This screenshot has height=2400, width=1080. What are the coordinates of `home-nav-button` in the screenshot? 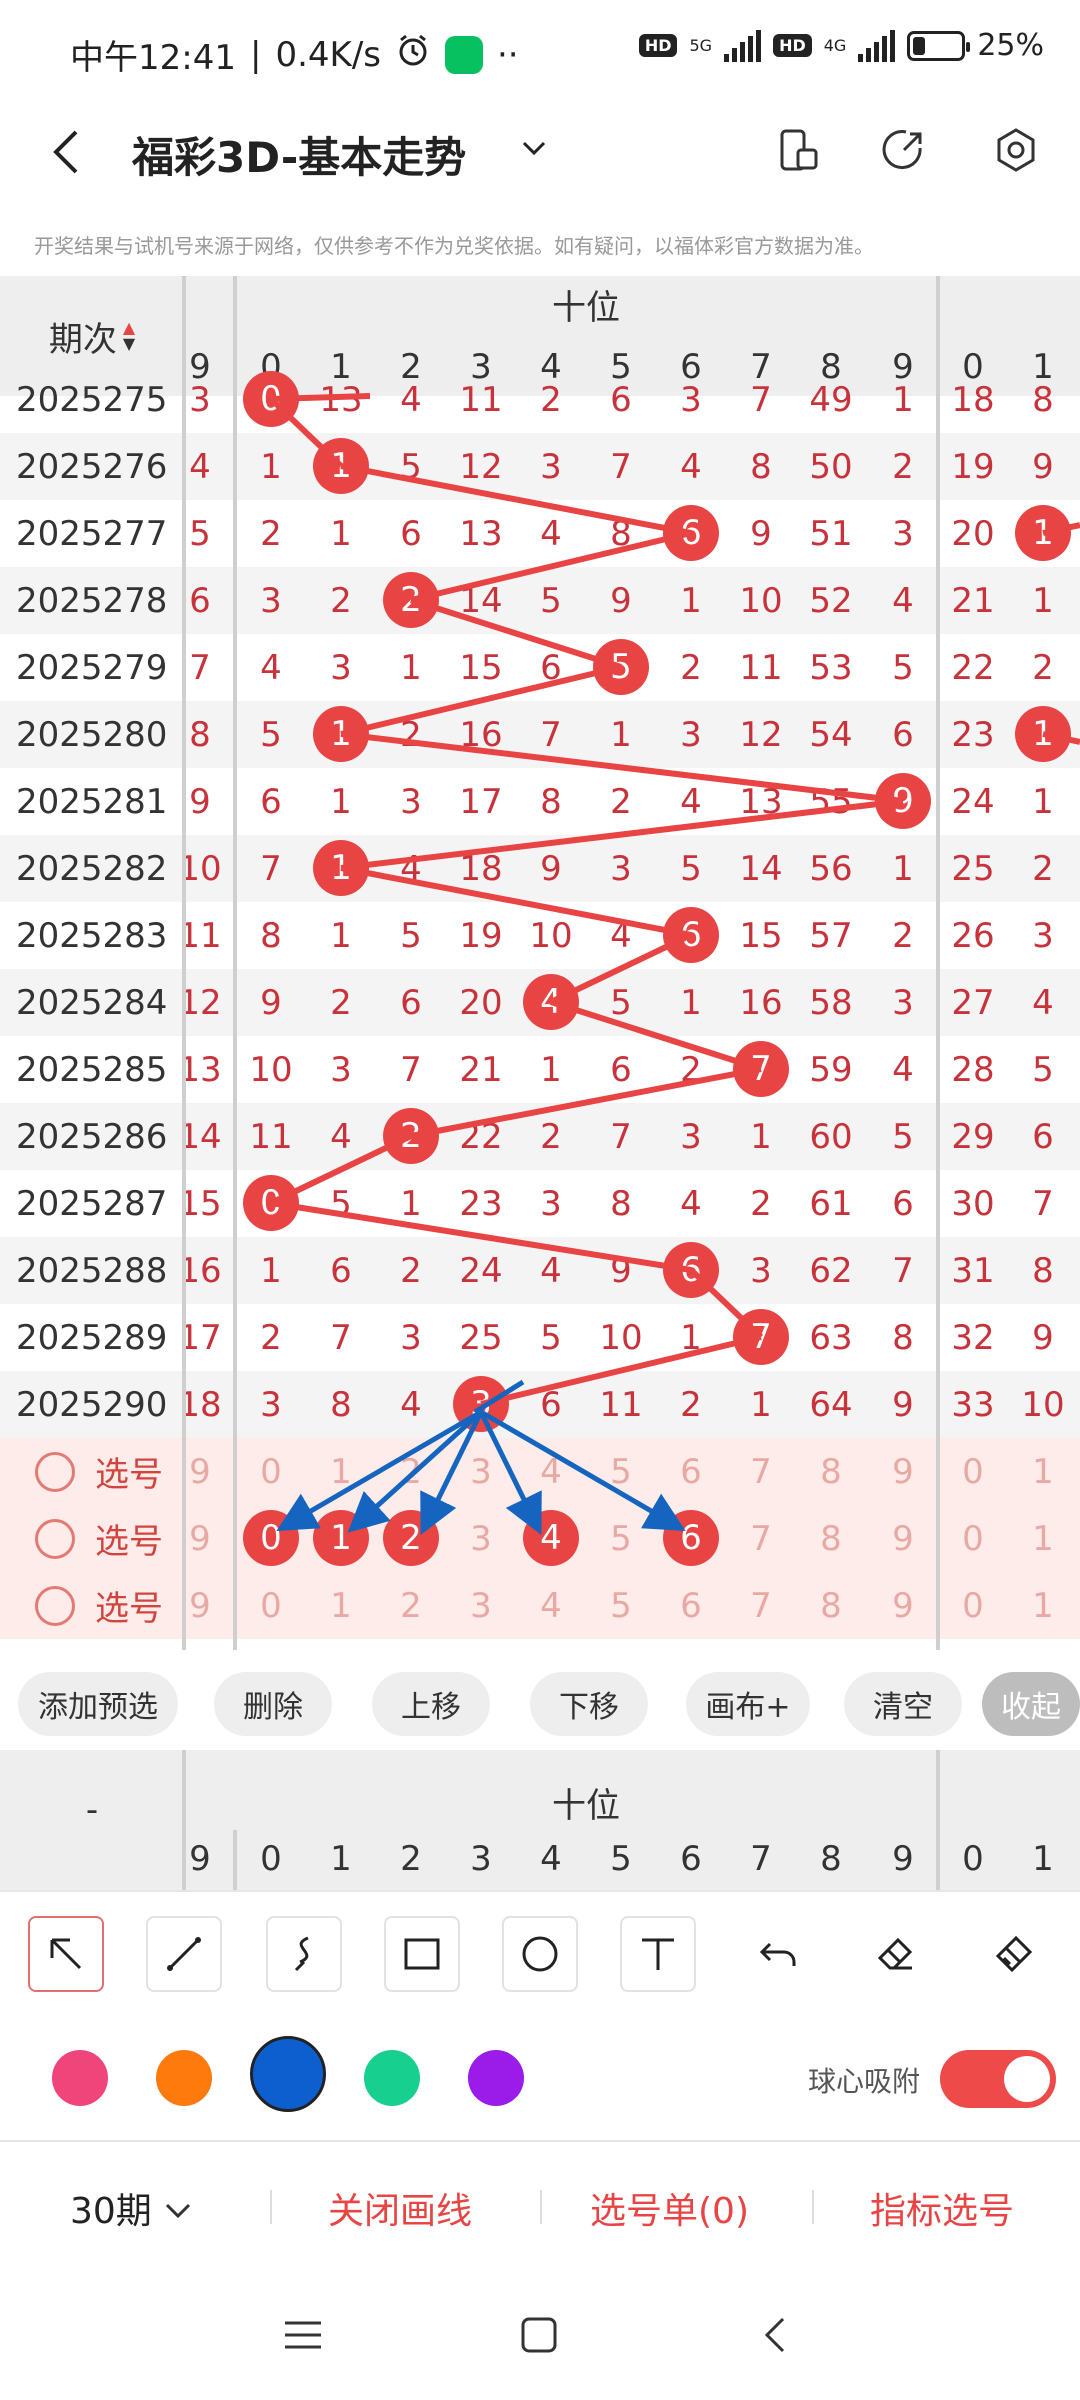 It's located at (539, 2335).